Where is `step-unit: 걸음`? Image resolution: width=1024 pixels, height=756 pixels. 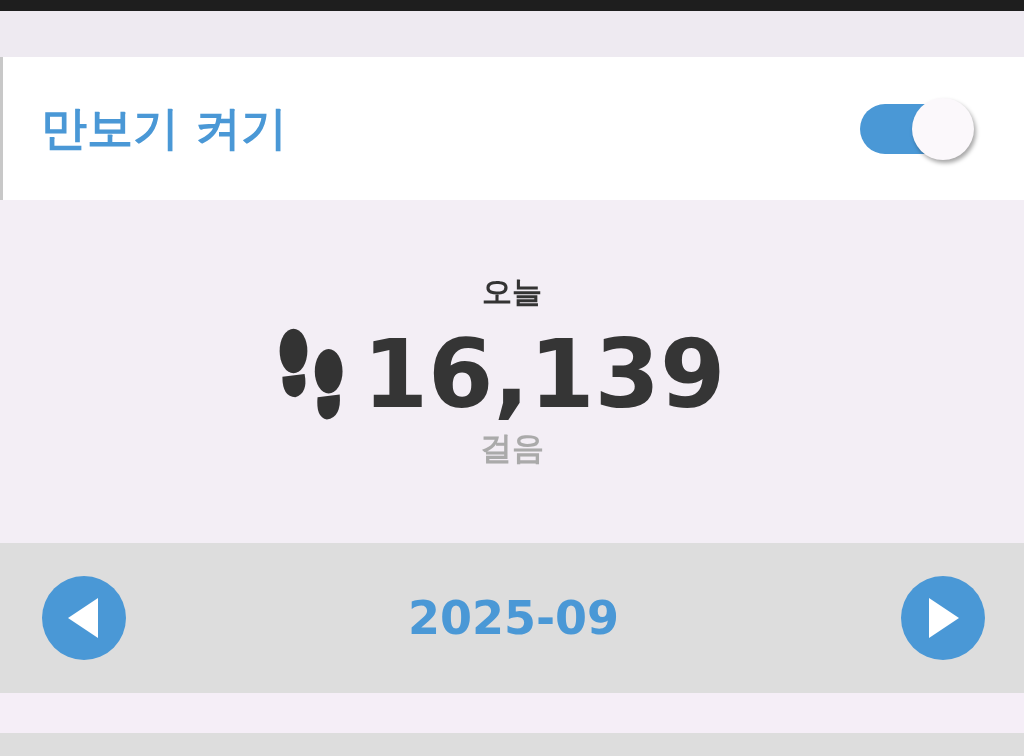
step-unit: 걸음 is located at coordinates (512, 448).